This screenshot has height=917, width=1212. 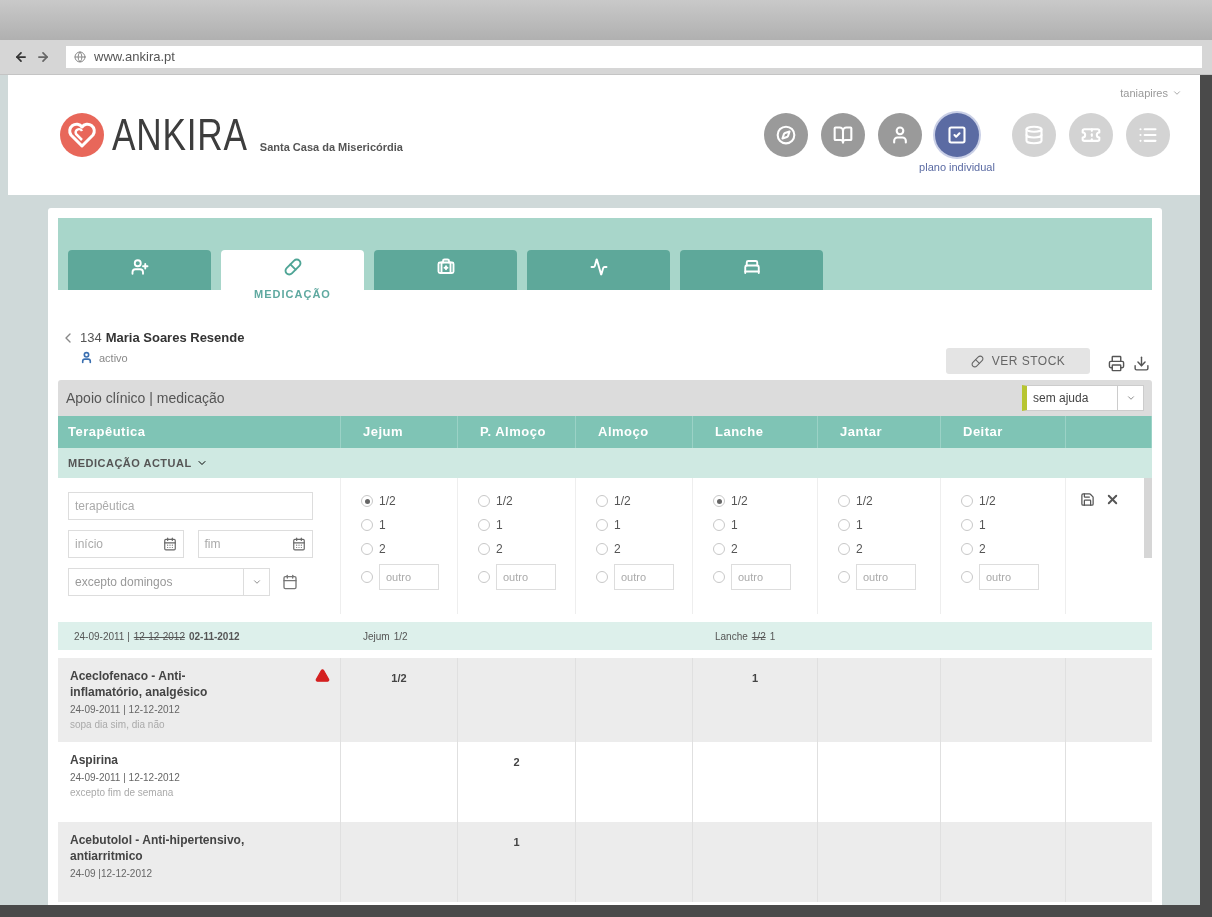 What do you see at coordinates (751, 267) in the screenshot?
I see `bed-icon` at bounding box center [751, 267].